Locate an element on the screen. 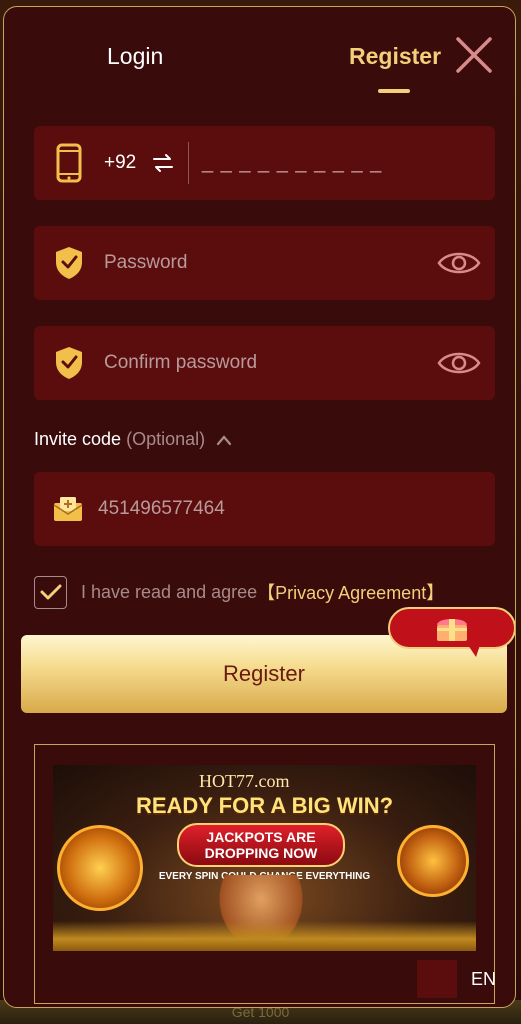 The height and width of the screenshot is (1024, 521). gift-badge is located at coordinates (451, 628).